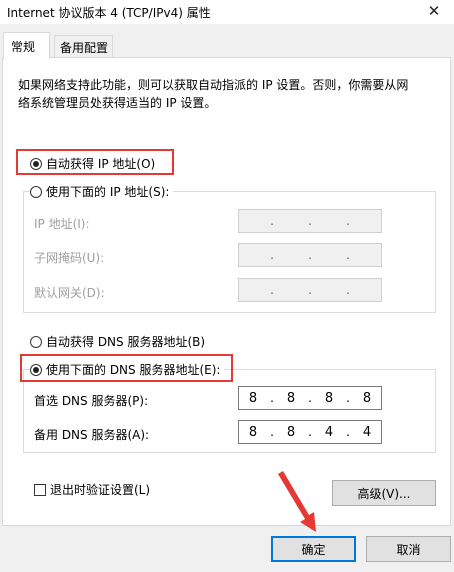 The height and width of the screenshot is (572, 454). I want to click on tab-label: 常规, so click(23, 47).